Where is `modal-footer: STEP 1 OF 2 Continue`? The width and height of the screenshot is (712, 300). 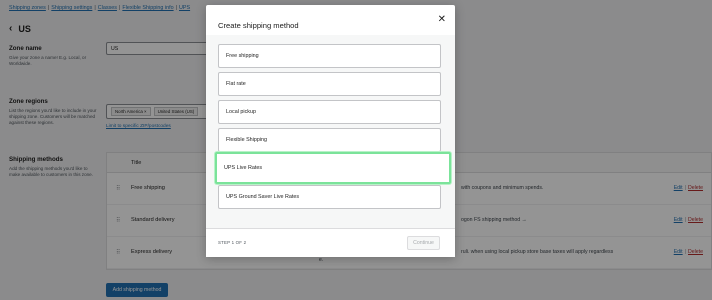
modal-footer: STEP 1 OF 2 Continue is located at coordinates (330, 242).